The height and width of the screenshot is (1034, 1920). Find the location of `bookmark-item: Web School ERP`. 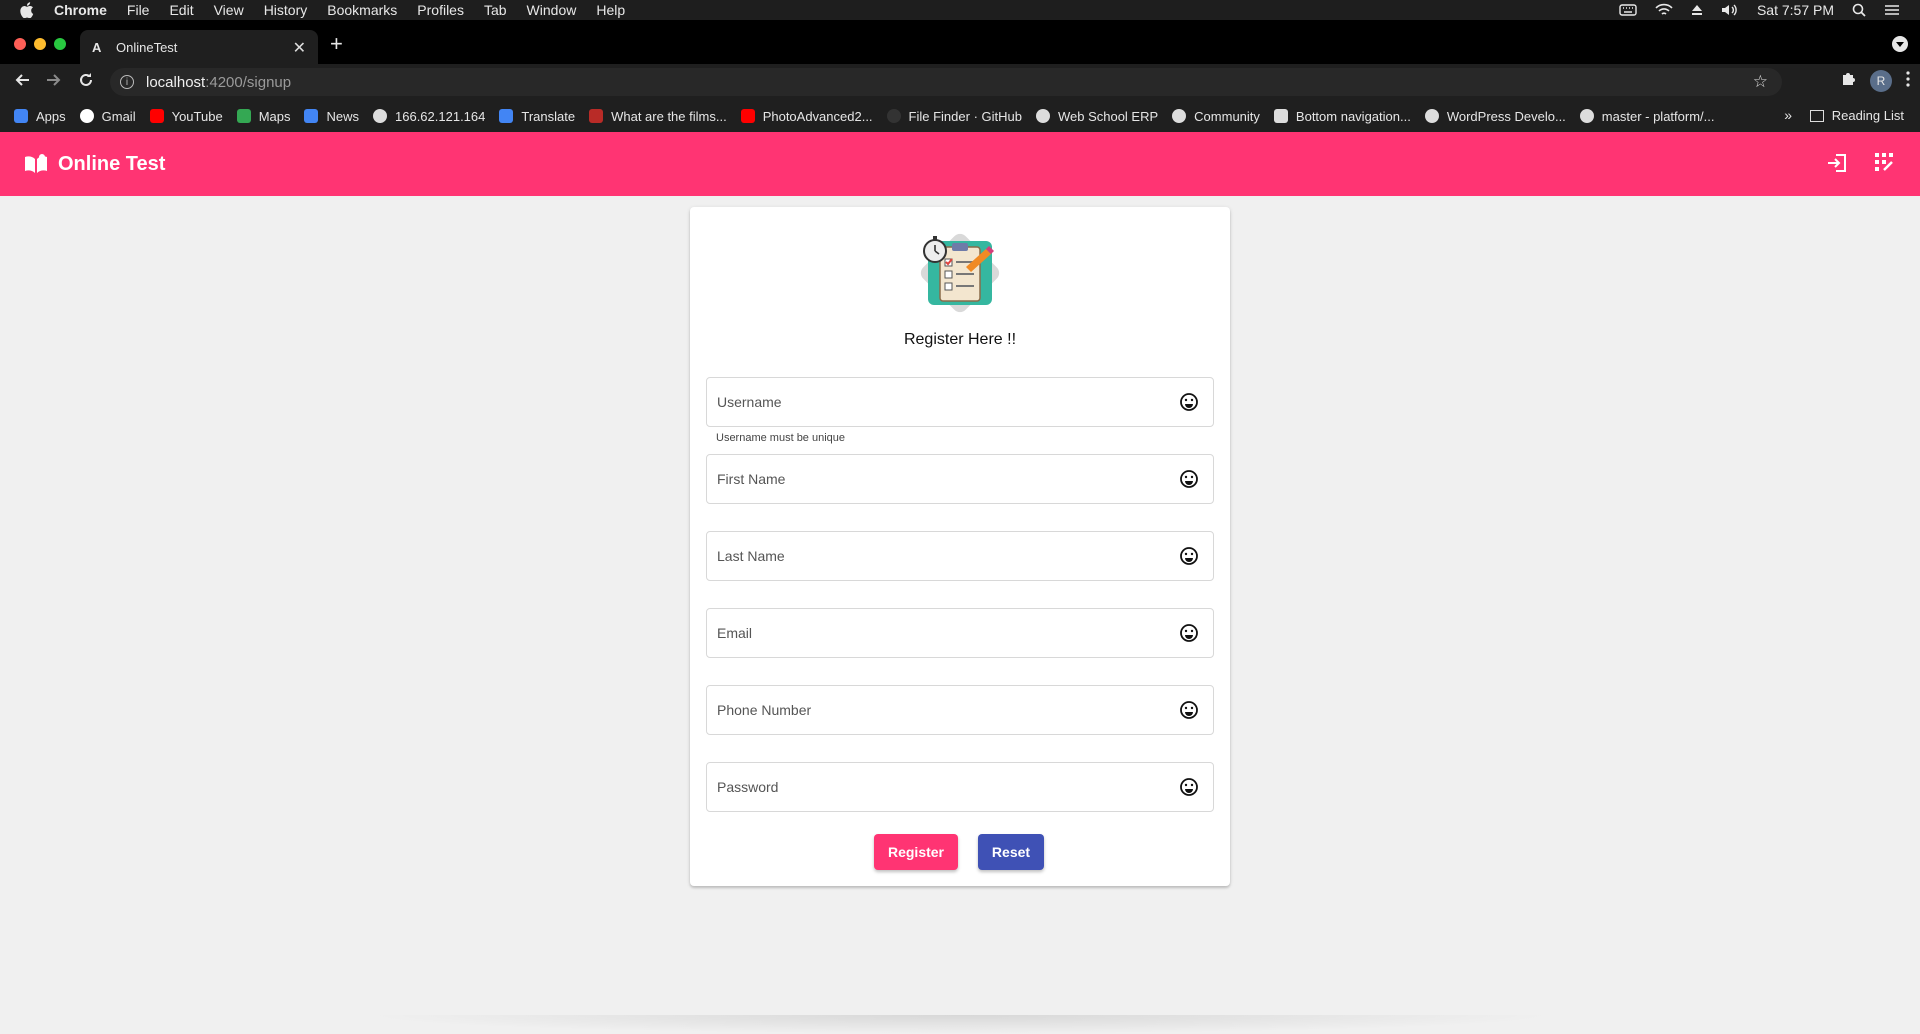

bookmark-item: Web School ERP is located at coordinates (1097, 116).